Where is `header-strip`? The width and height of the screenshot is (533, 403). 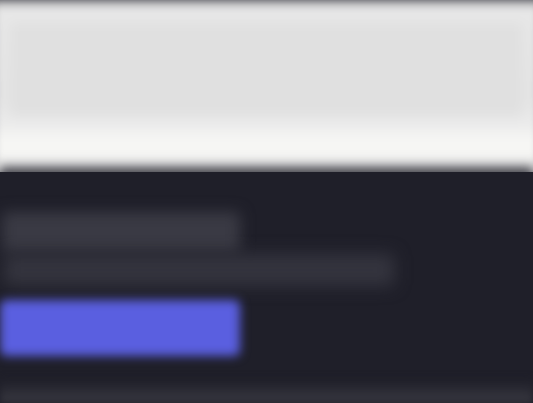 header-strip is located at coordinates (266, 147).